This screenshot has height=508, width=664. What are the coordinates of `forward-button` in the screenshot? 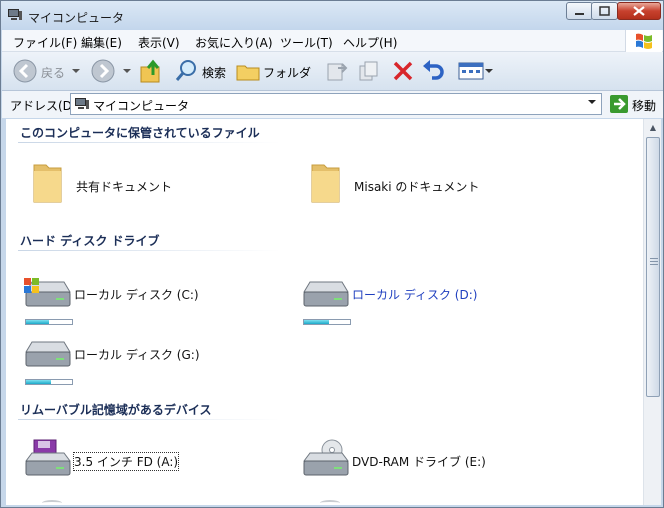 It's located at (103, 71).